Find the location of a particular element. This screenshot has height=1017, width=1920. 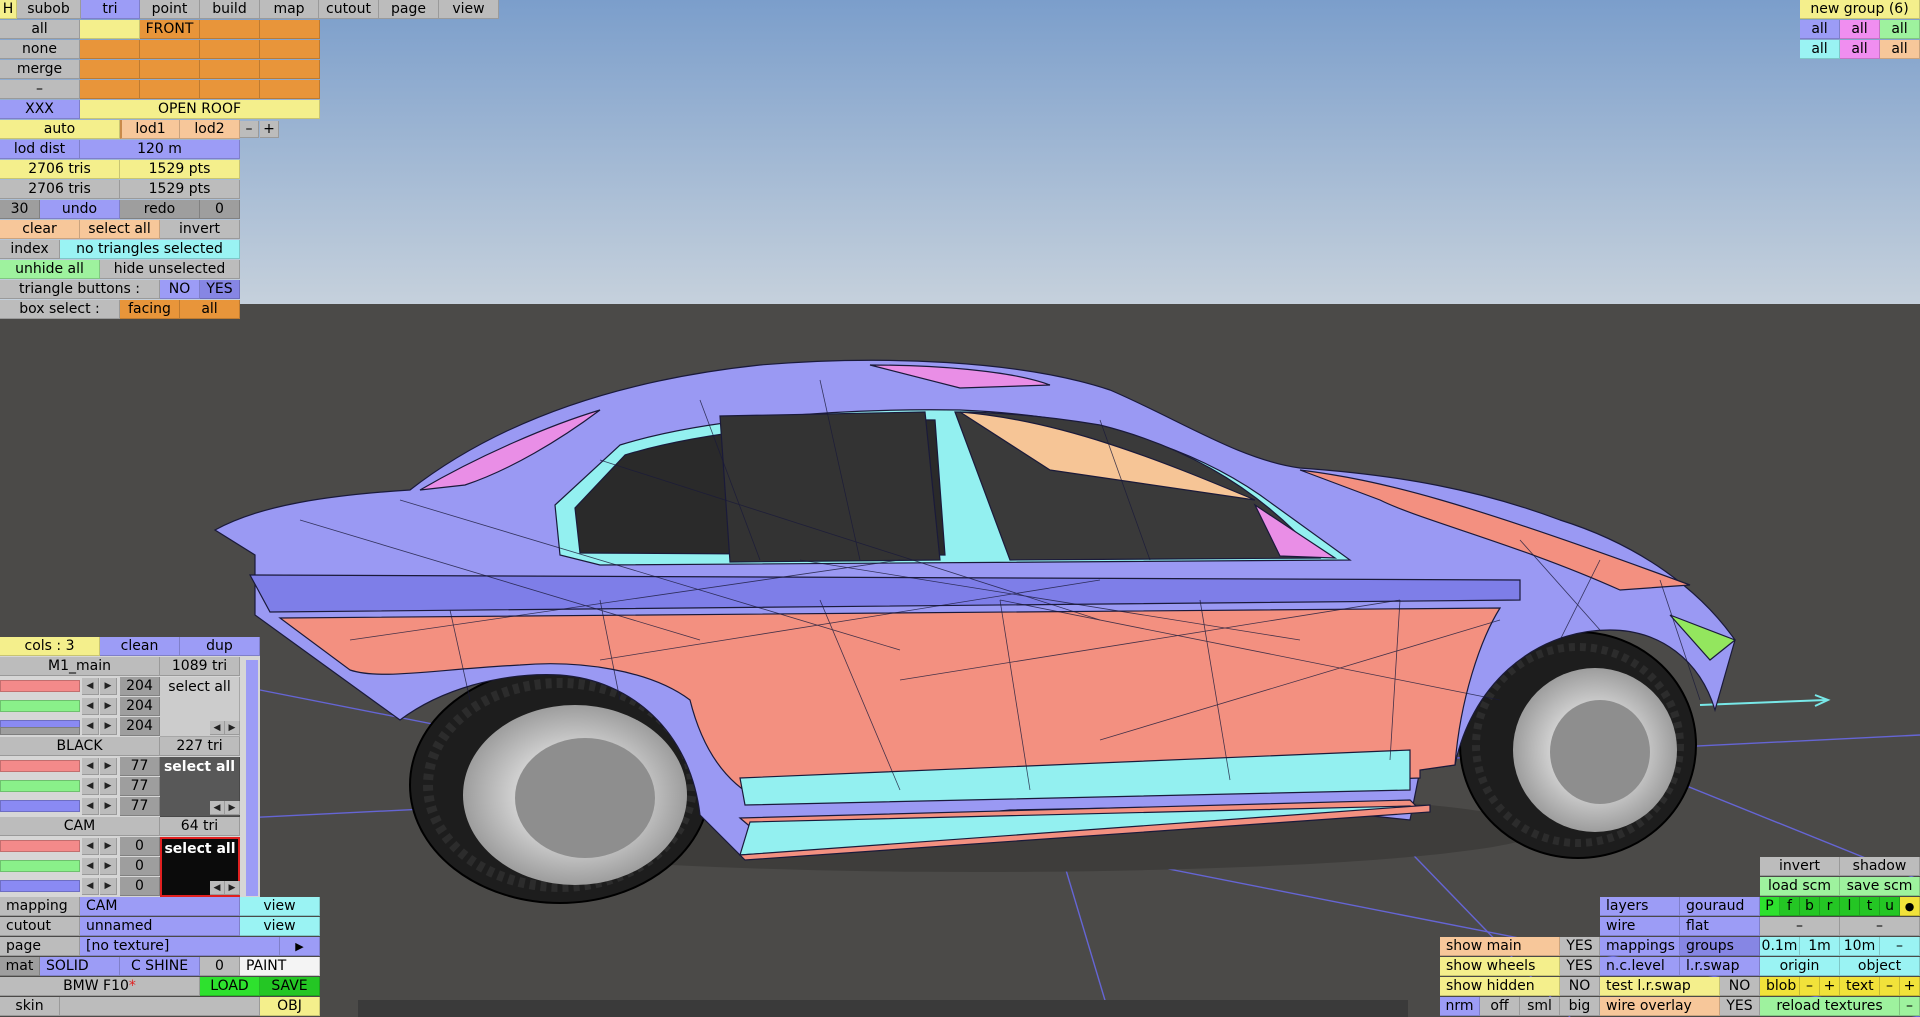

blue-value: 0 is located at coordinates (140, 886).